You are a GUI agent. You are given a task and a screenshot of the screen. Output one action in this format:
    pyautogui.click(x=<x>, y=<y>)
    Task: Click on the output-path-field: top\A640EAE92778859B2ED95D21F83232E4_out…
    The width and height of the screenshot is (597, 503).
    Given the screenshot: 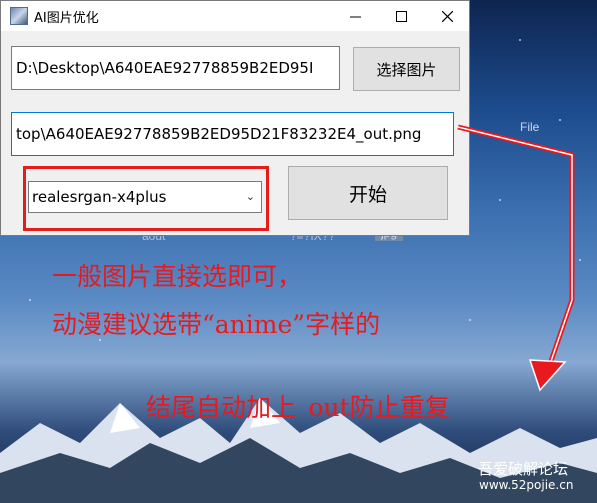 What is the action you would take?
    pyautogui.click(x=232, y=134)
    